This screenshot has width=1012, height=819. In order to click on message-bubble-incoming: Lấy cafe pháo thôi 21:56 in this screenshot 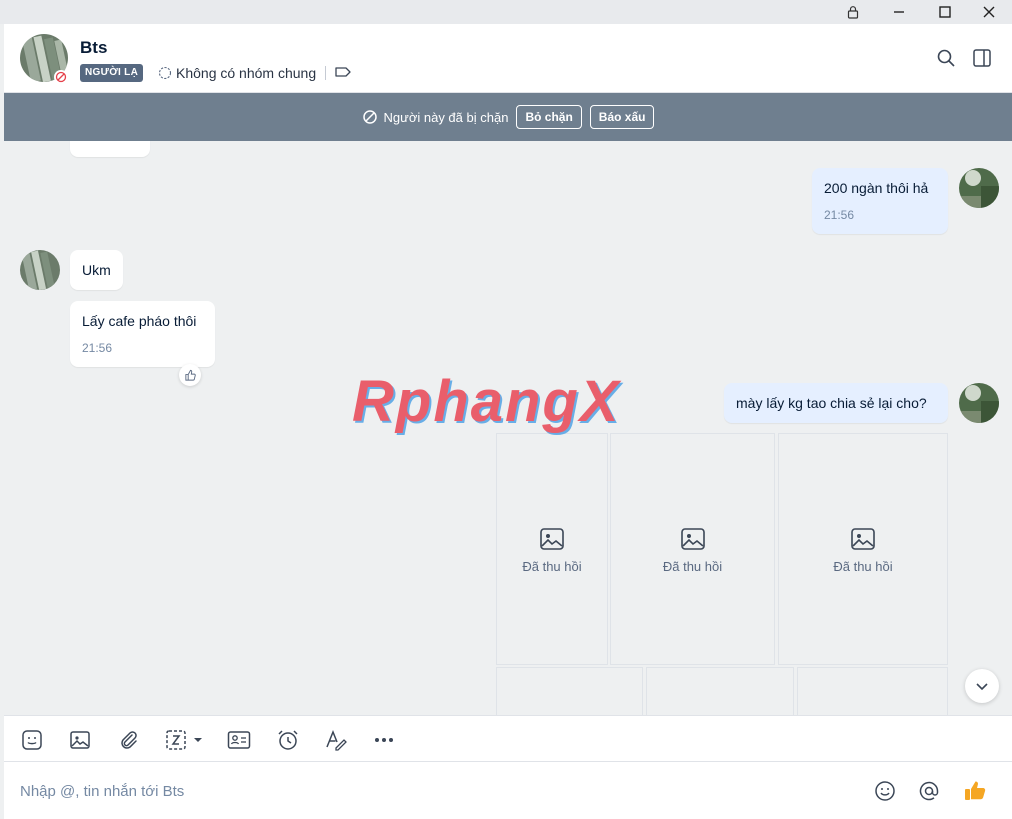, I will do `click(142, 334)`.